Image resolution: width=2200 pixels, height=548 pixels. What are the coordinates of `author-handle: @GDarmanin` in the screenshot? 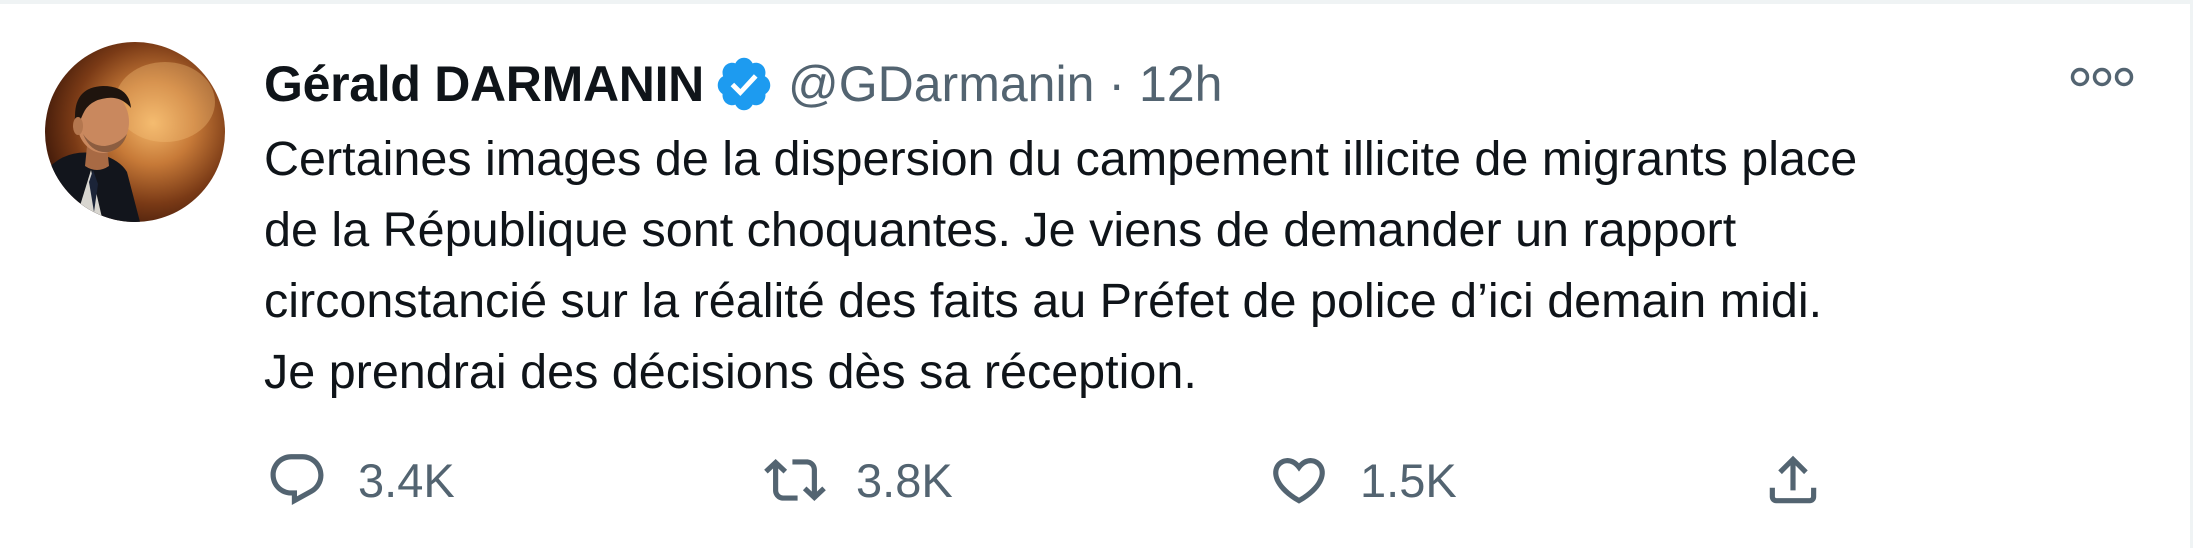 It's located at (941, 84).